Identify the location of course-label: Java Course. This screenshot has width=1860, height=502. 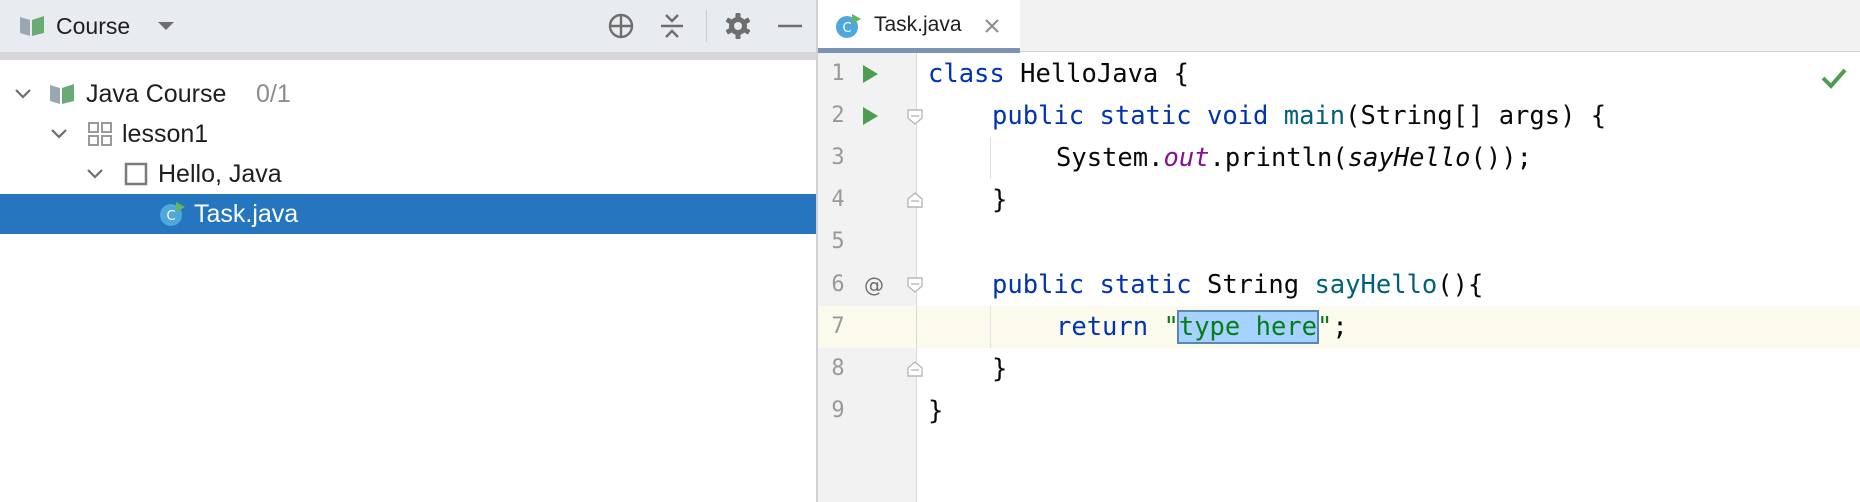
(156, 93).